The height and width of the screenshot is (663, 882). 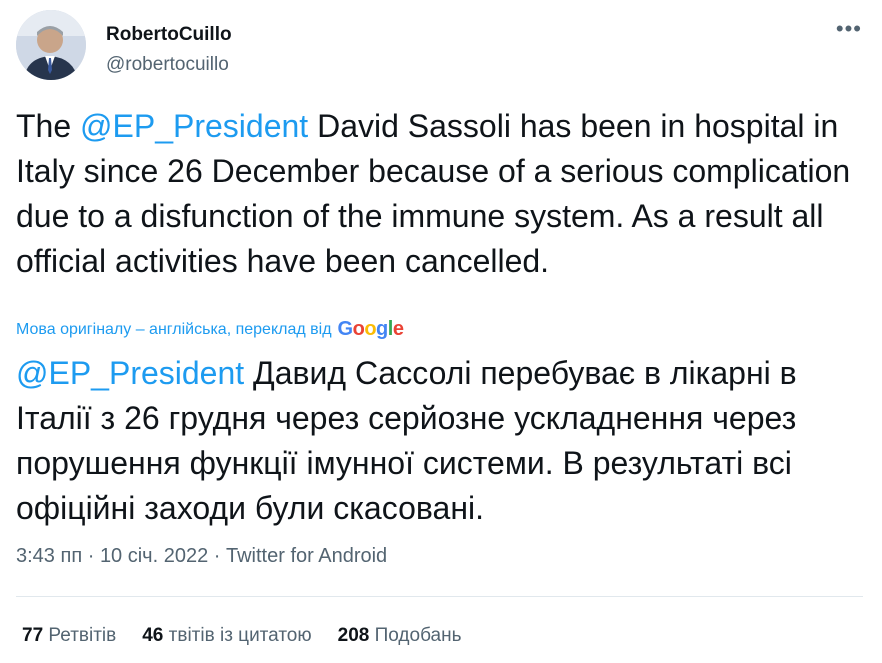 I want to click on likes-label: Подобань, so click(x=418, y=635).